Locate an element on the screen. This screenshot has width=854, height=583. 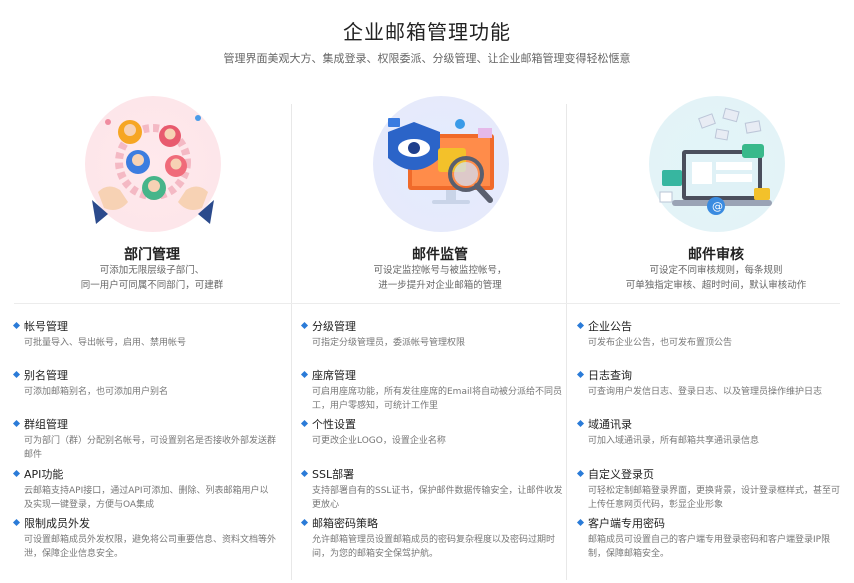
list-item: 企业公告 可发布企业公告，也可发布置顶公告 is located at coordinates (708, 334).